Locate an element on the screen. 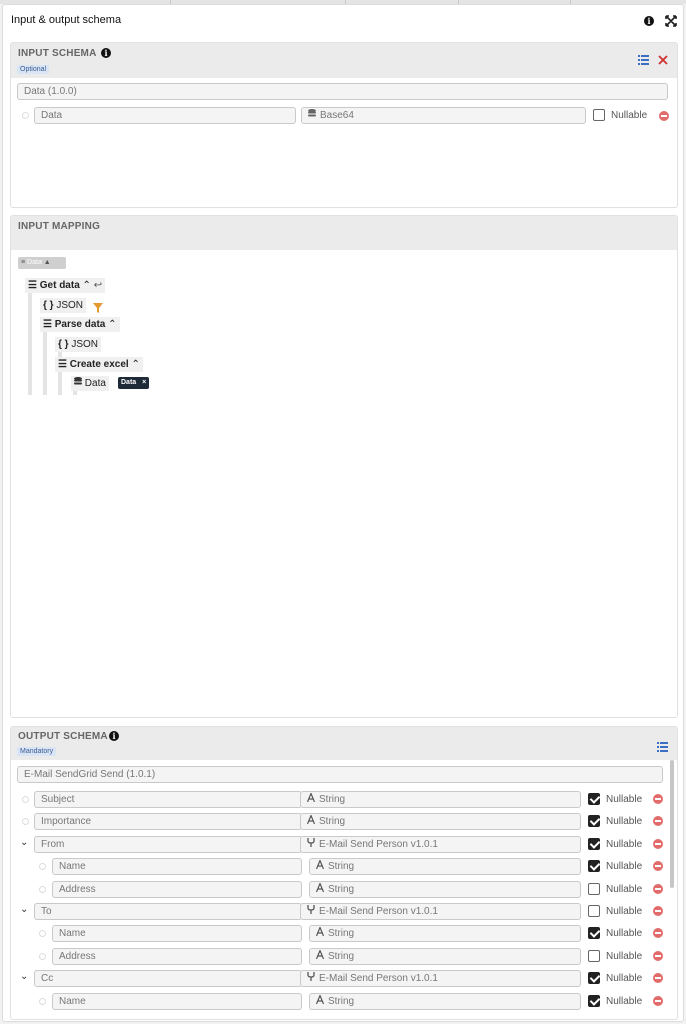  field-name-input: Data is located at coordinates (165, 115).